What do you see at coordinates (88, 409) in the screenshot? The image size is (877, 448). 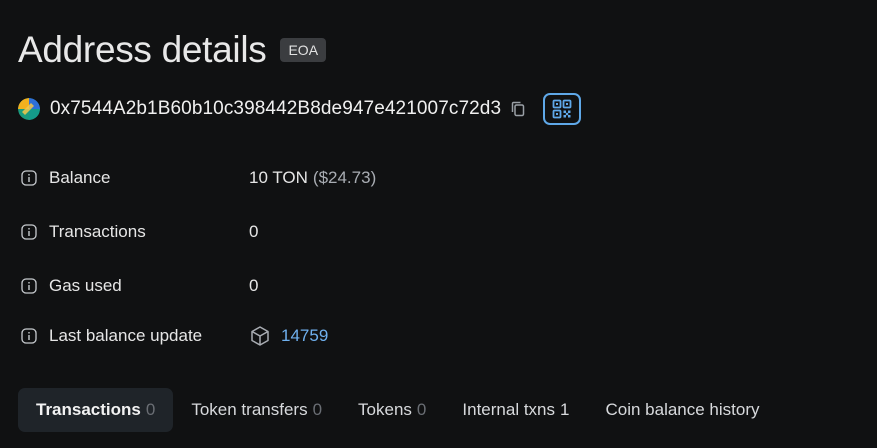 I see `tab-label: Transactions` at bounding box center [88, 409].